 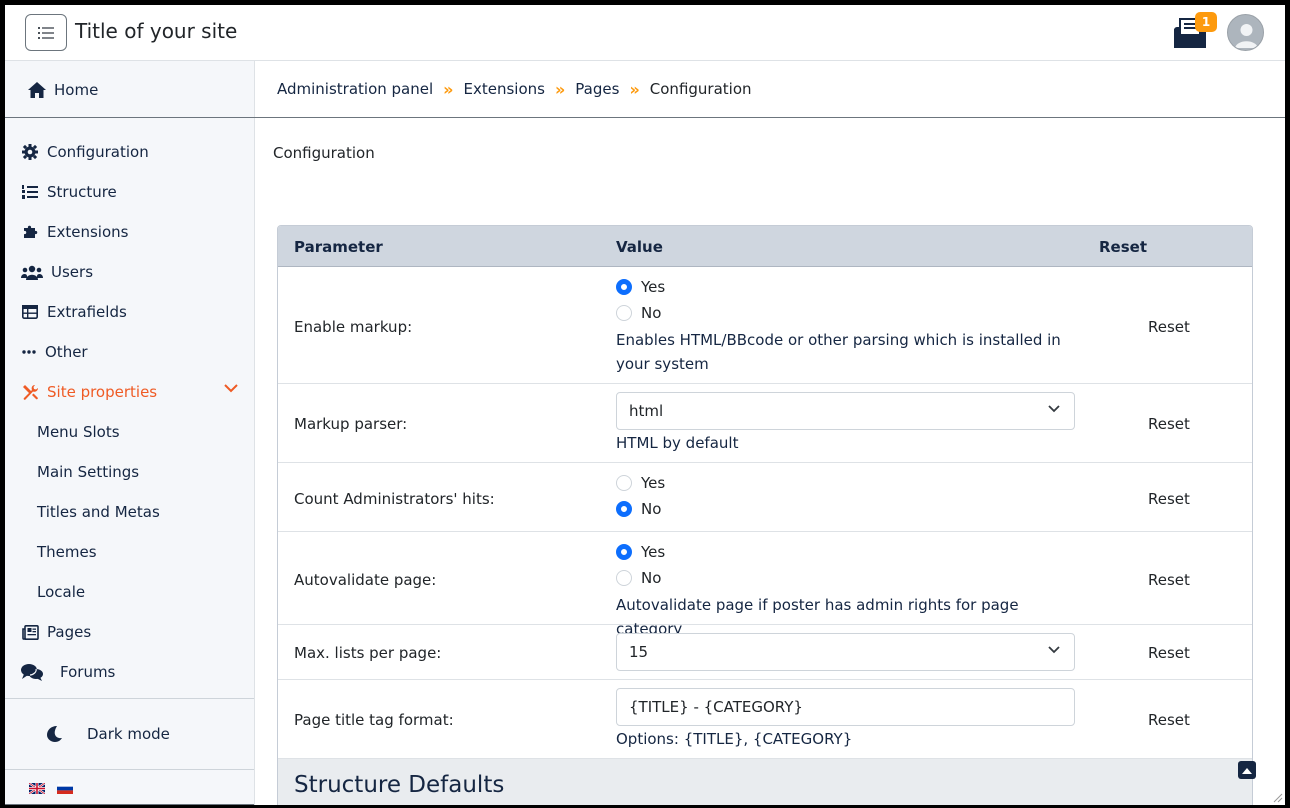 What do you see at coordinates (129, 192) in the screenshot?
I see `sidebar-item-structure: Structure` at bounding box center [129, 192].